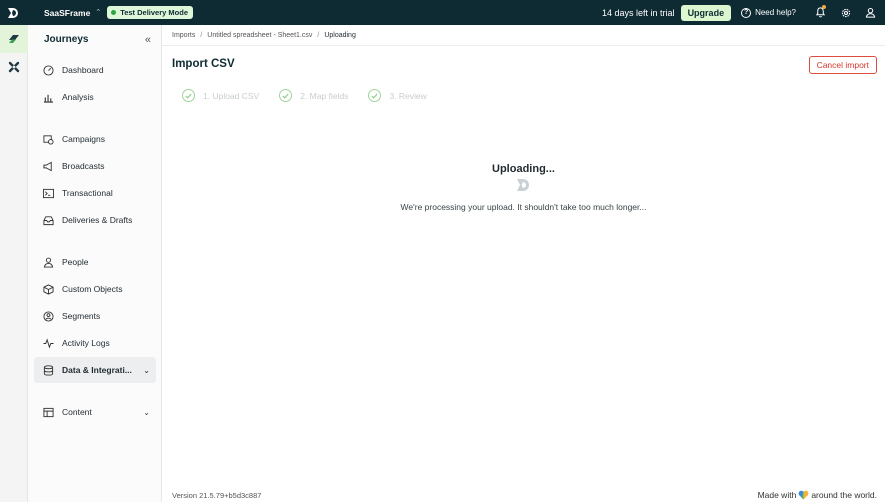 This screenshot has height=502, width=885. I want to click on sidebar-item-label: Activity Logs, so click(86, 343).